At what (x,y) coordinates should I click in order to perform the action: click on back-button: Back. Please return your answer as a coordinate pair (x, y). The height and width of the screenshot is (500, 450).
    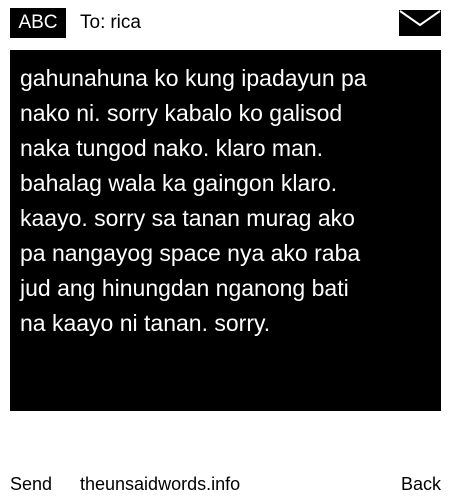
    Looking at the image, I should click on (421, 484).